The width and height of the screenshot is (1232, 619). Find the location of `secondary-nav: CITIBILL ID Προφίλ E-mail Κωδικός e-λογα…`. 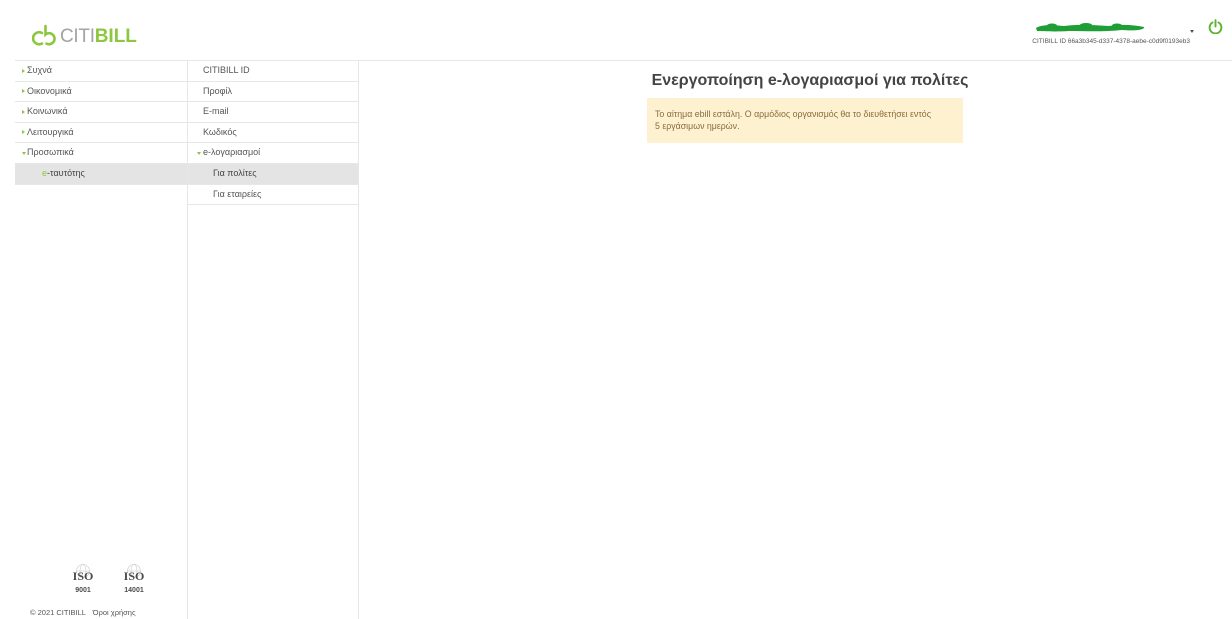

secondary-nav: CITIBILL ID Προφίλ E-mail Κωδικός e-λογα… is located at coordinates (273, 340).